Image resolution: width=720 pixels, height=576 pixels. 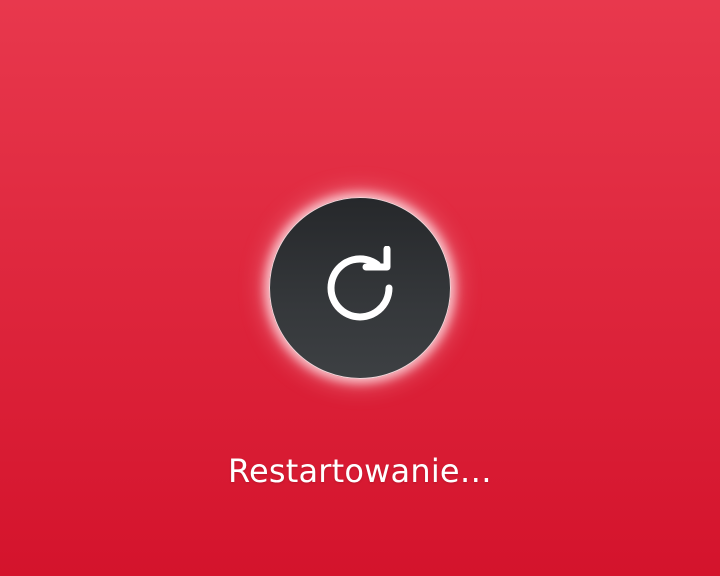 I want to click on restart-icon, so click(x=360, y=283).